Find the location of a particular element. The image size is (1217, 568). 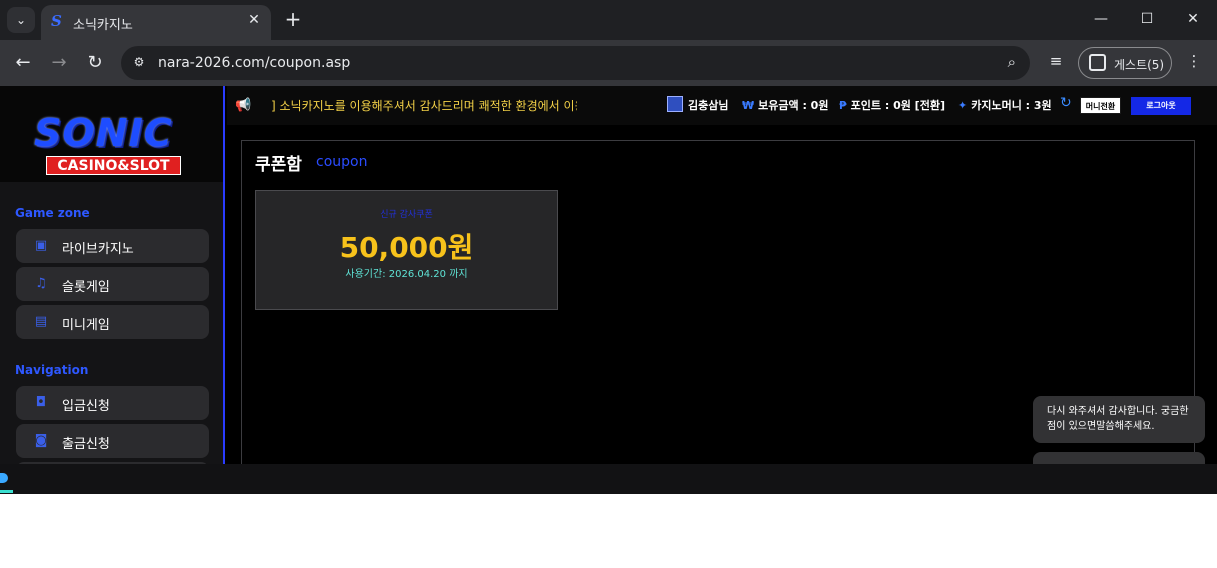

floating-tab-icon is located at coordinates (4, 478).